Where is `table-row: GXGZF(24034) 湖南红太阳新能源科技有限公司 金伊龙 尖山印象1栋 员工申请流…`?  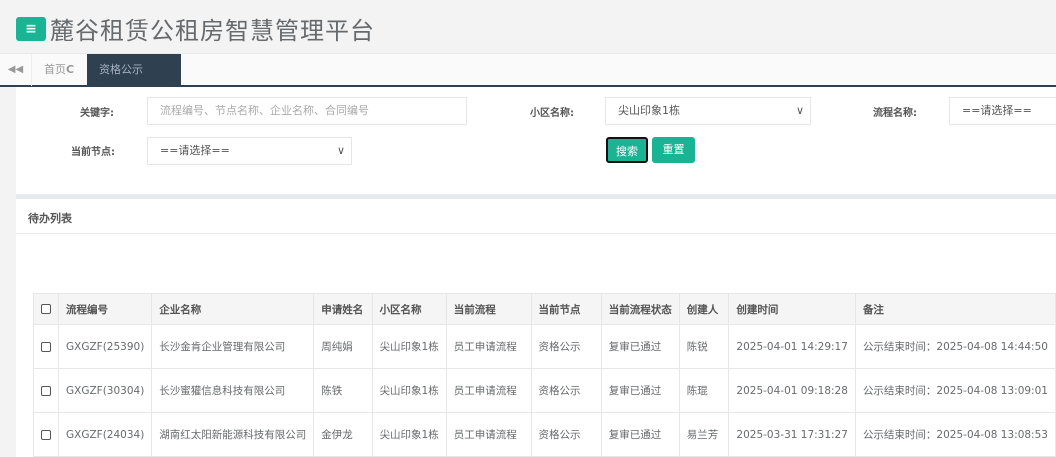
table-row: GXGZF(24034) 湖南红太阳新能源科技有限公司 金伊龙 尖山印象1栋 员工申请流… is located at coordinates (544, 434).